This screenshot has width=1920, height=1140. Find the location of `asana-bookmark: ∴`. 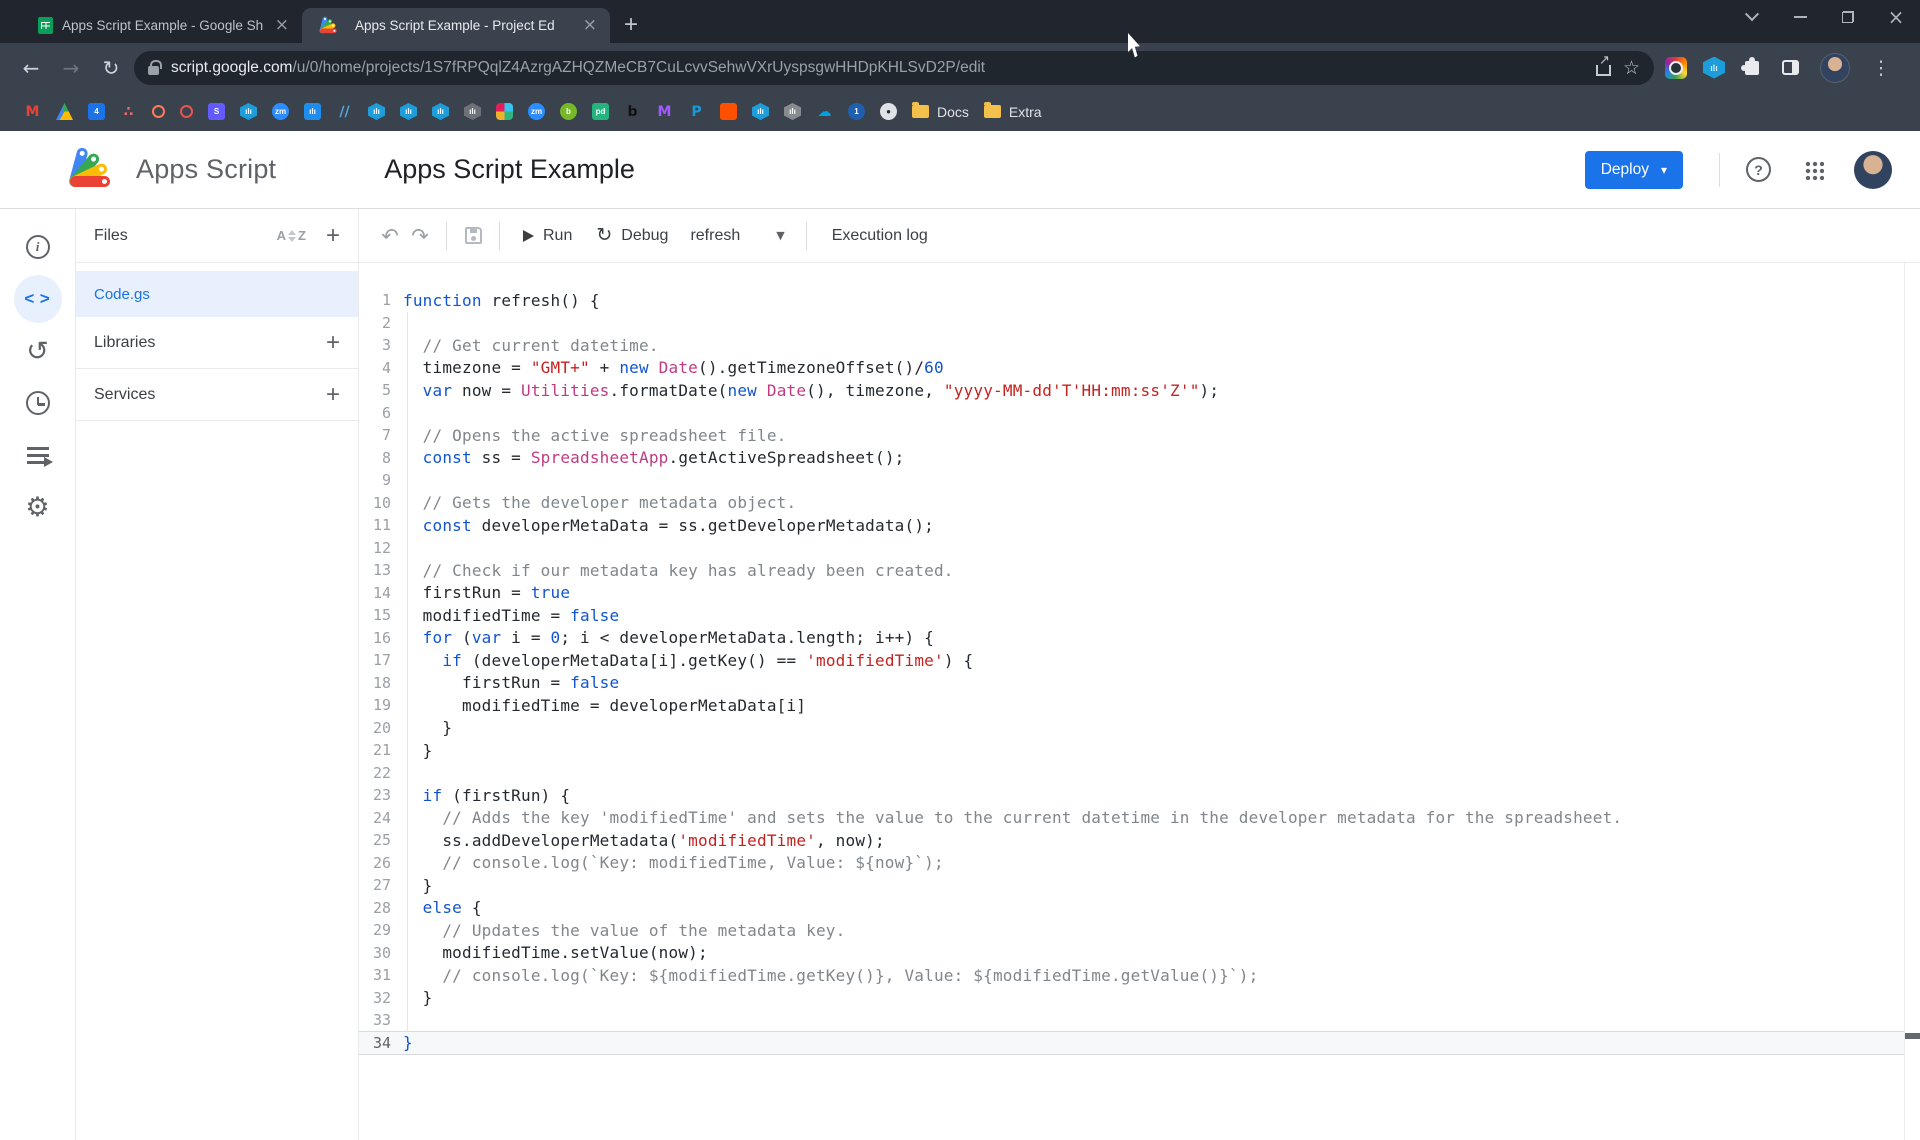

asana-bookmark: ∴ is located at coordinates (128, 111).